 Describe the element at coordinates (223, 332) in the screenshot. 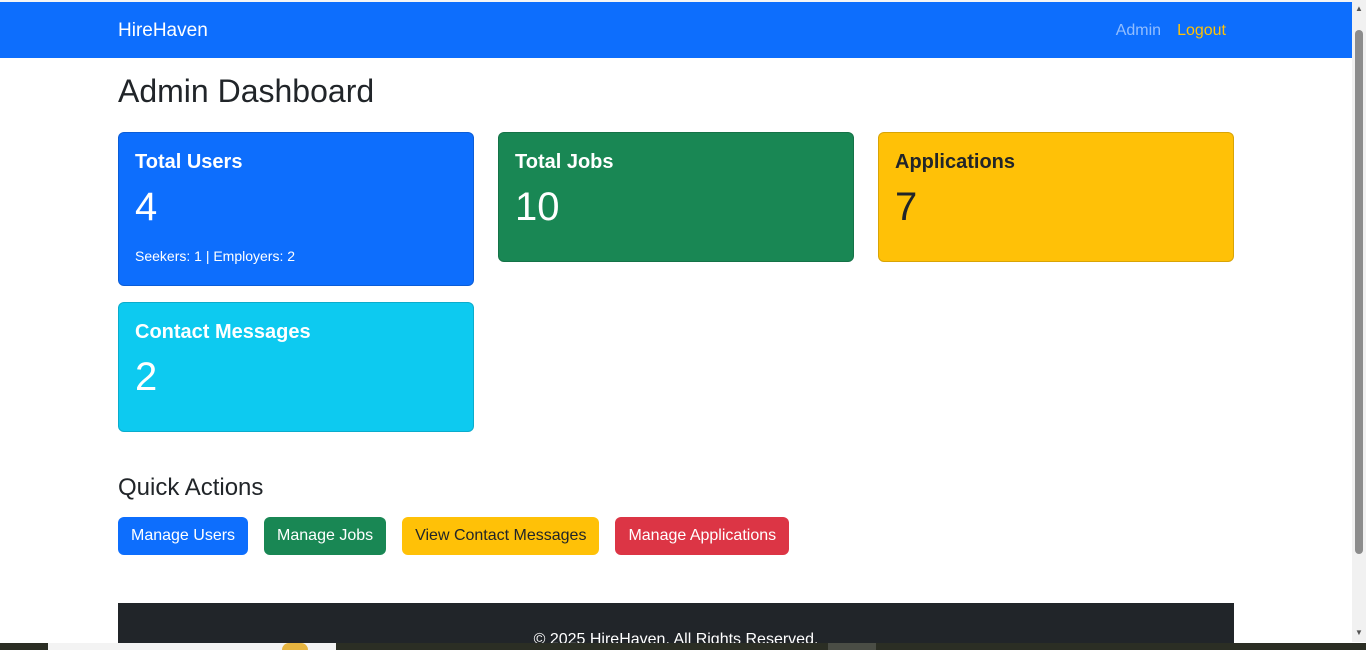

I see `stat-card-title: Contact Messages` at that location.